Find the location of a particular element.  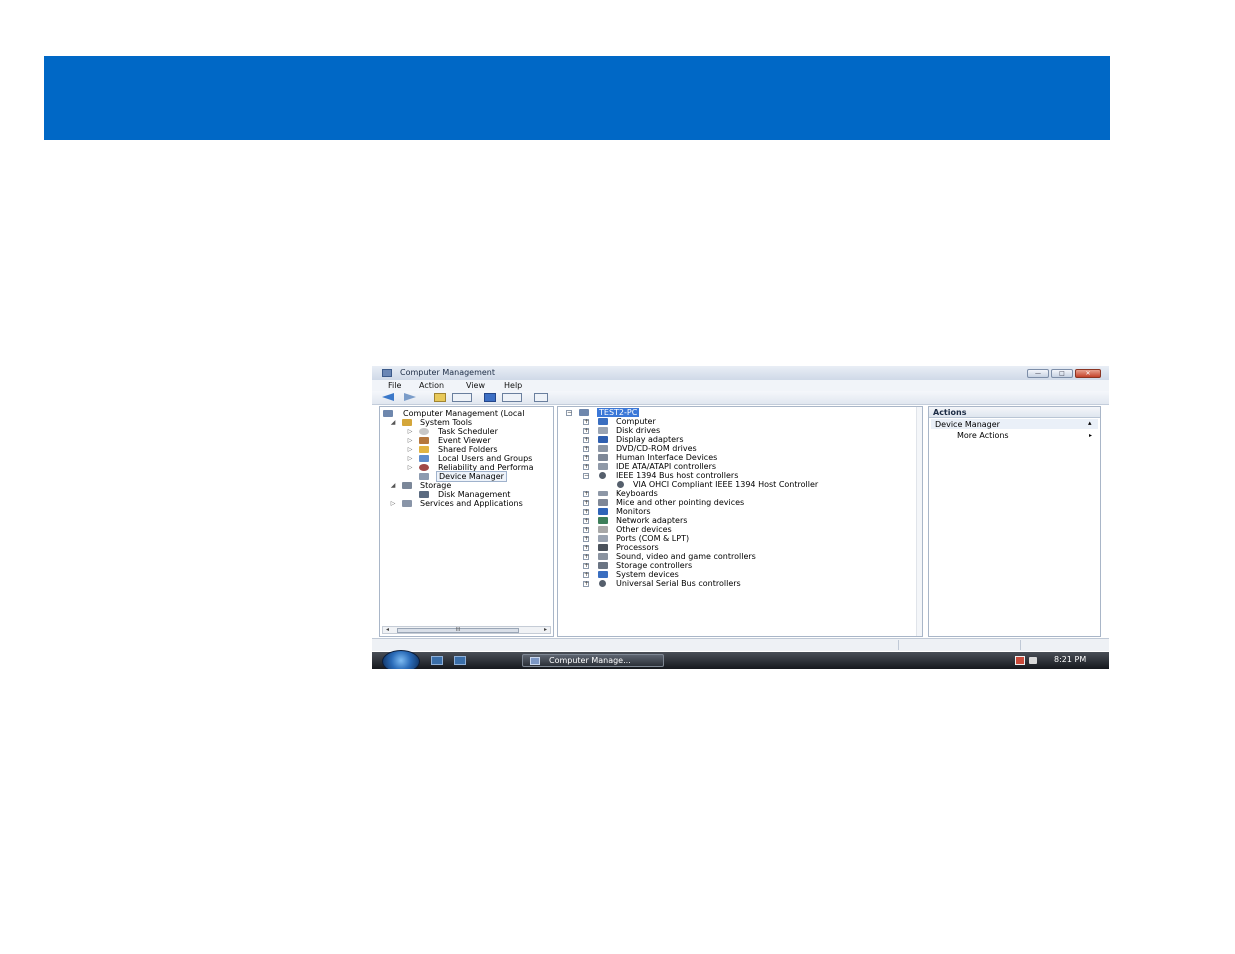

device-computer: Computer is located at coordinates (636, 421).